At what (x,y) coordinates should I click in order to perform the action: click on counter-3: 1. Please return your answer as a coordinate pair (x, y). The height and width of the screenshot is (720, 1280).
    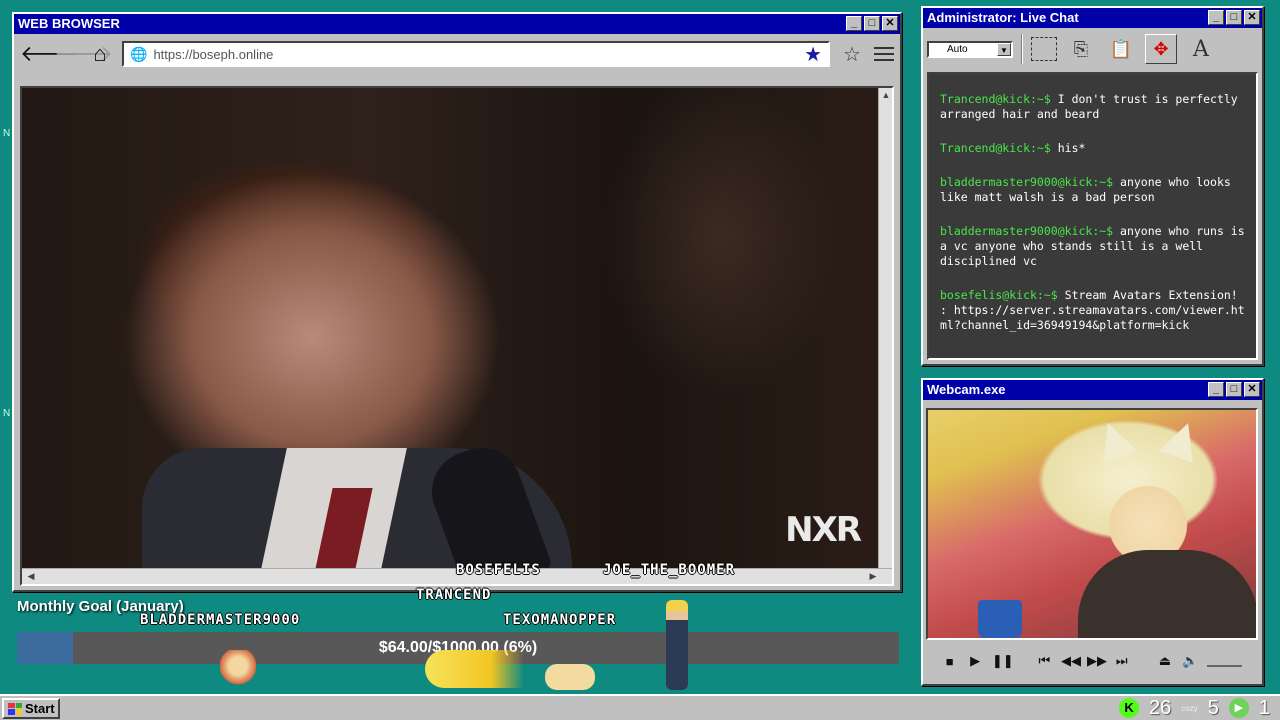
    Looking at the image, I should click on (1264, 707).